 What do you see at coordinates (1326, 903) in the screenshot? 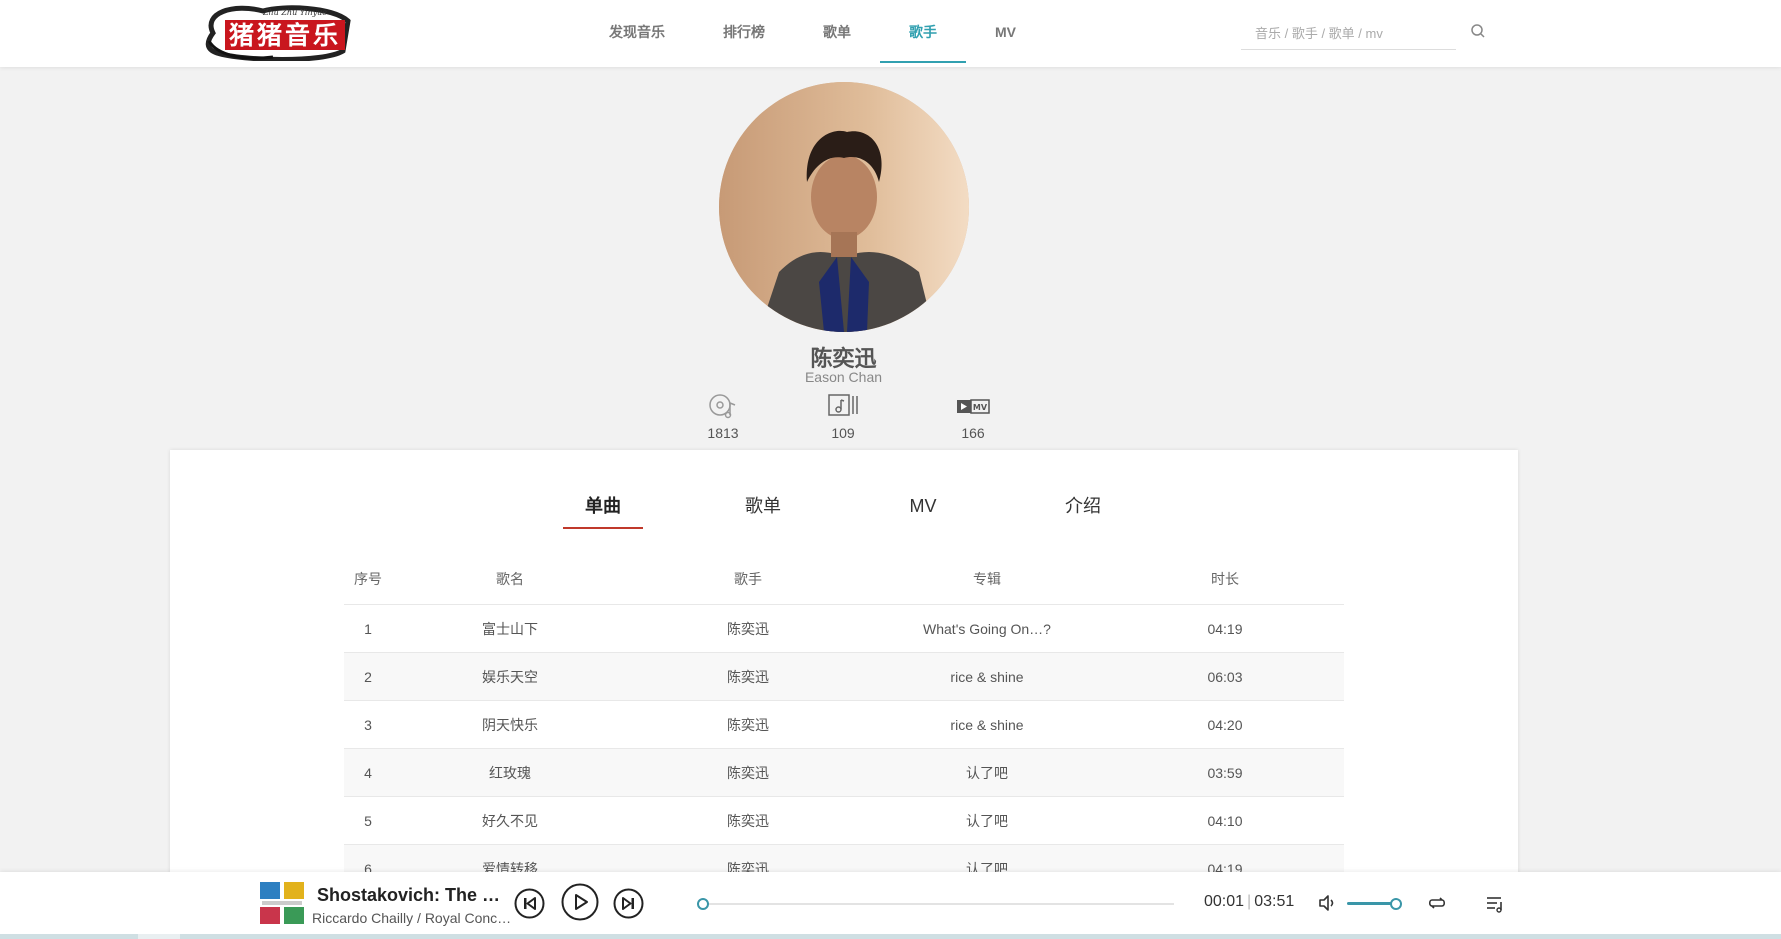
I see `speaker-icon` at bounding box center [1326, 903].